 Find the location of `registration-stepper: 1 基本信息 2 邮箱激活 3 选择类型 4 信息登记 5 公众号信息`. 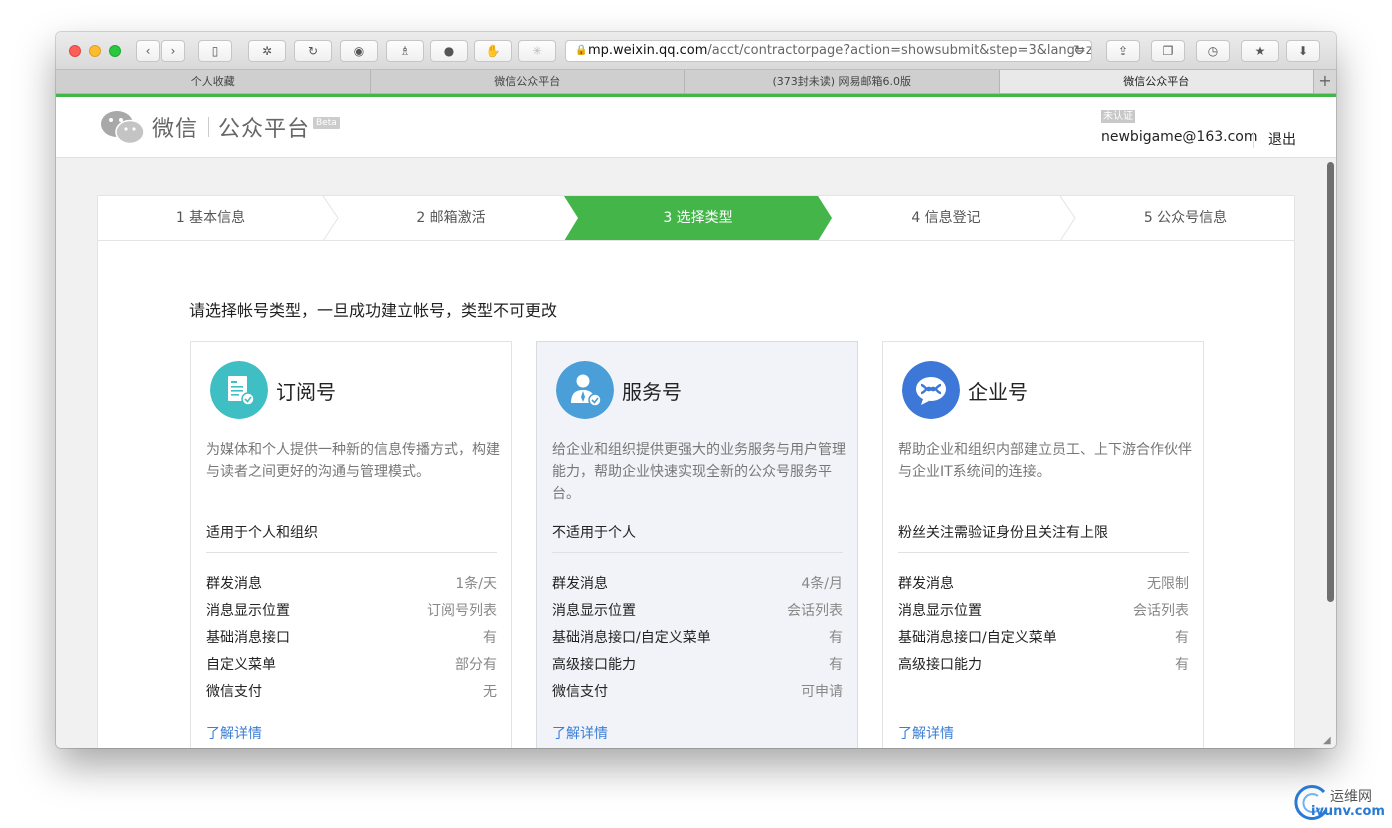

registration-stepper: 1 基本信息 2 邮箱激活 3 选择类型 4 信息登记 5 公众号信息 is located at coordinates (696, 218).